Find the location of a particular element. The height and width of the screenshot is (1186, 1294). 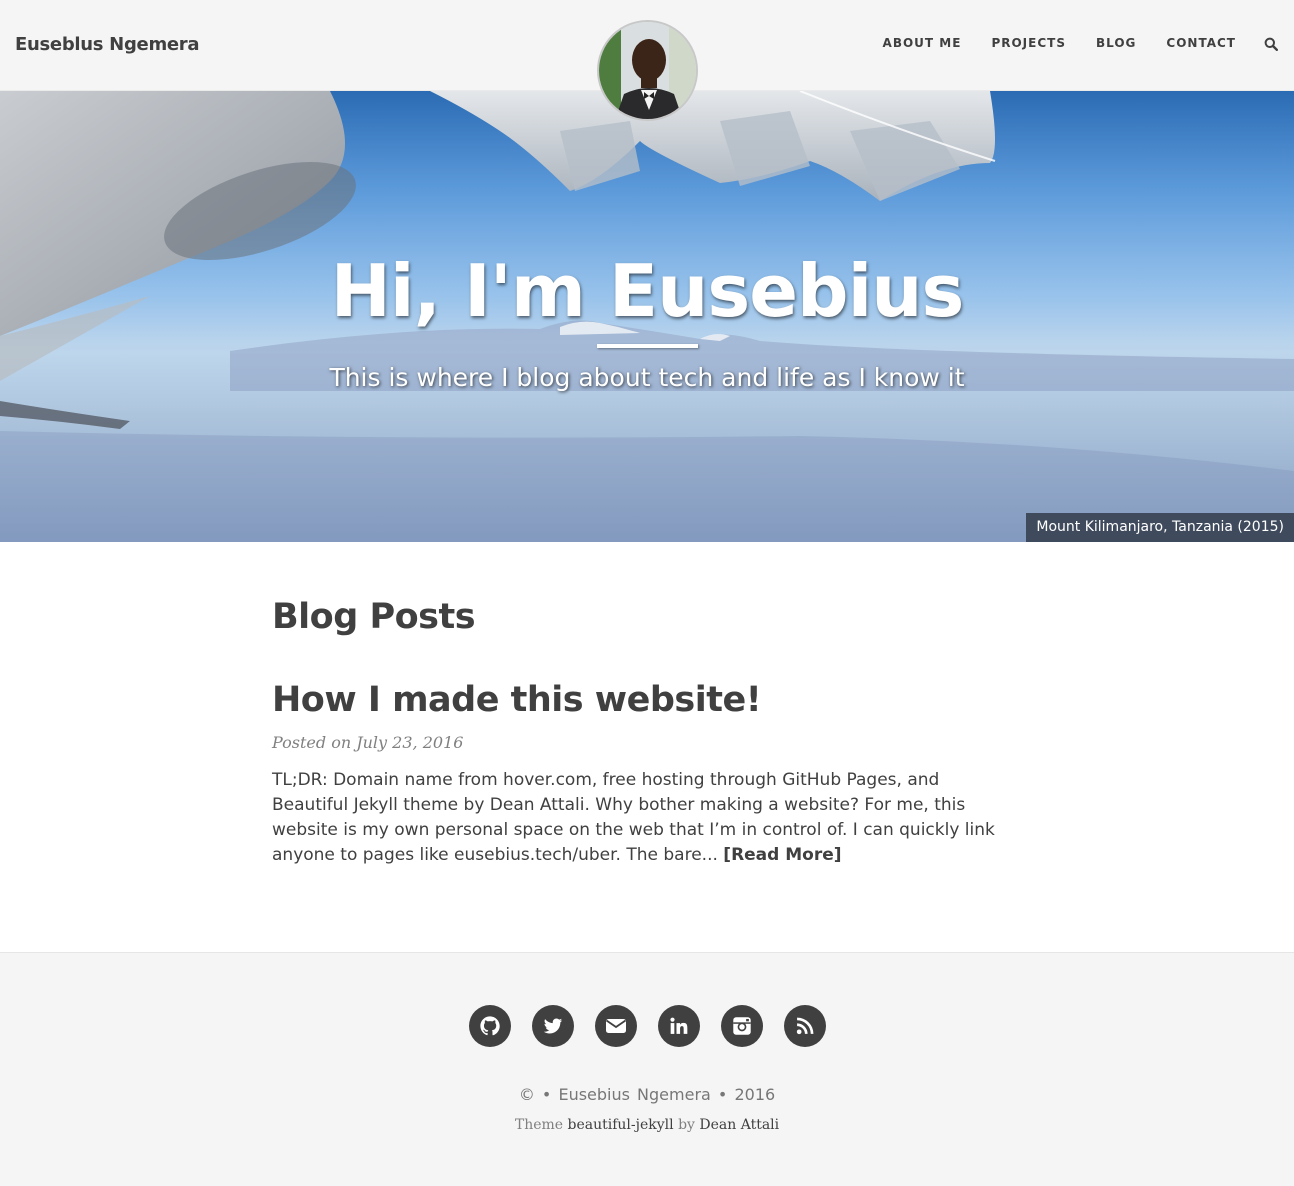

hero-divider is located at coordinates (647, 346).